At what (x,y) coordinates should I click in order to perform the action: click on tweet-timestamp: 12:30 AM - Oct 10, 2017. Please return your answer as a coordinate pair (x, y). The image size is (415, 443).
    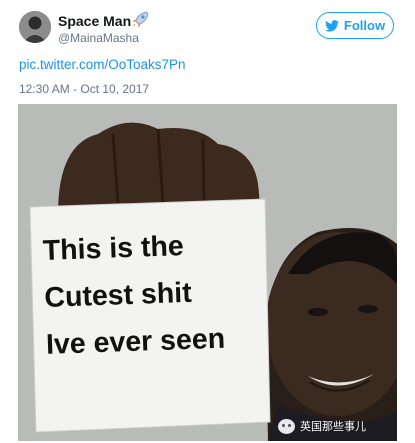
    Looking at the image, I should click on (84, 89).